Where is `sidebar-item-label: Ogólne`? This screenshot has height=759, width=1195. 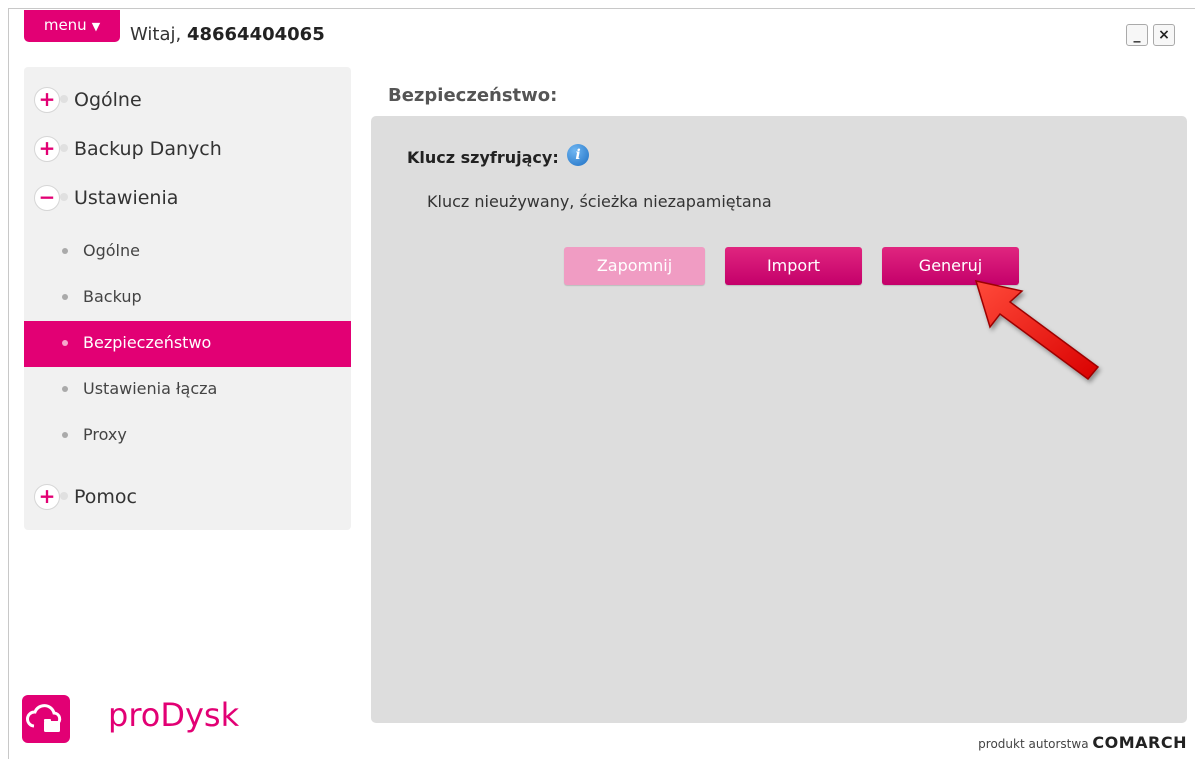
sidebar-item-label: Ogólne is located at coordinates (111, 250).